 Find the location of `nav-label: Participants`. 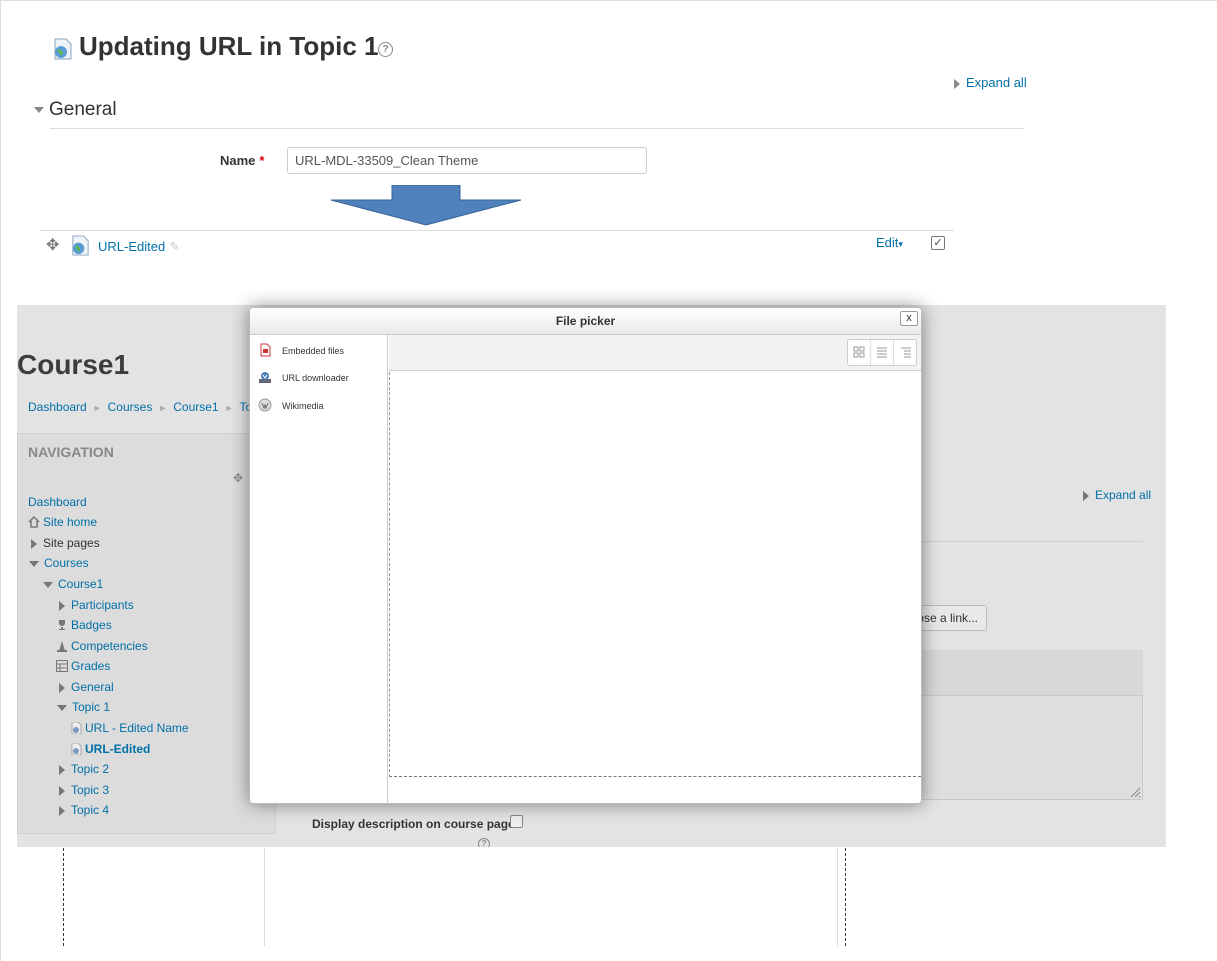

nav-label: Participants is located at coordinates (102, 605).